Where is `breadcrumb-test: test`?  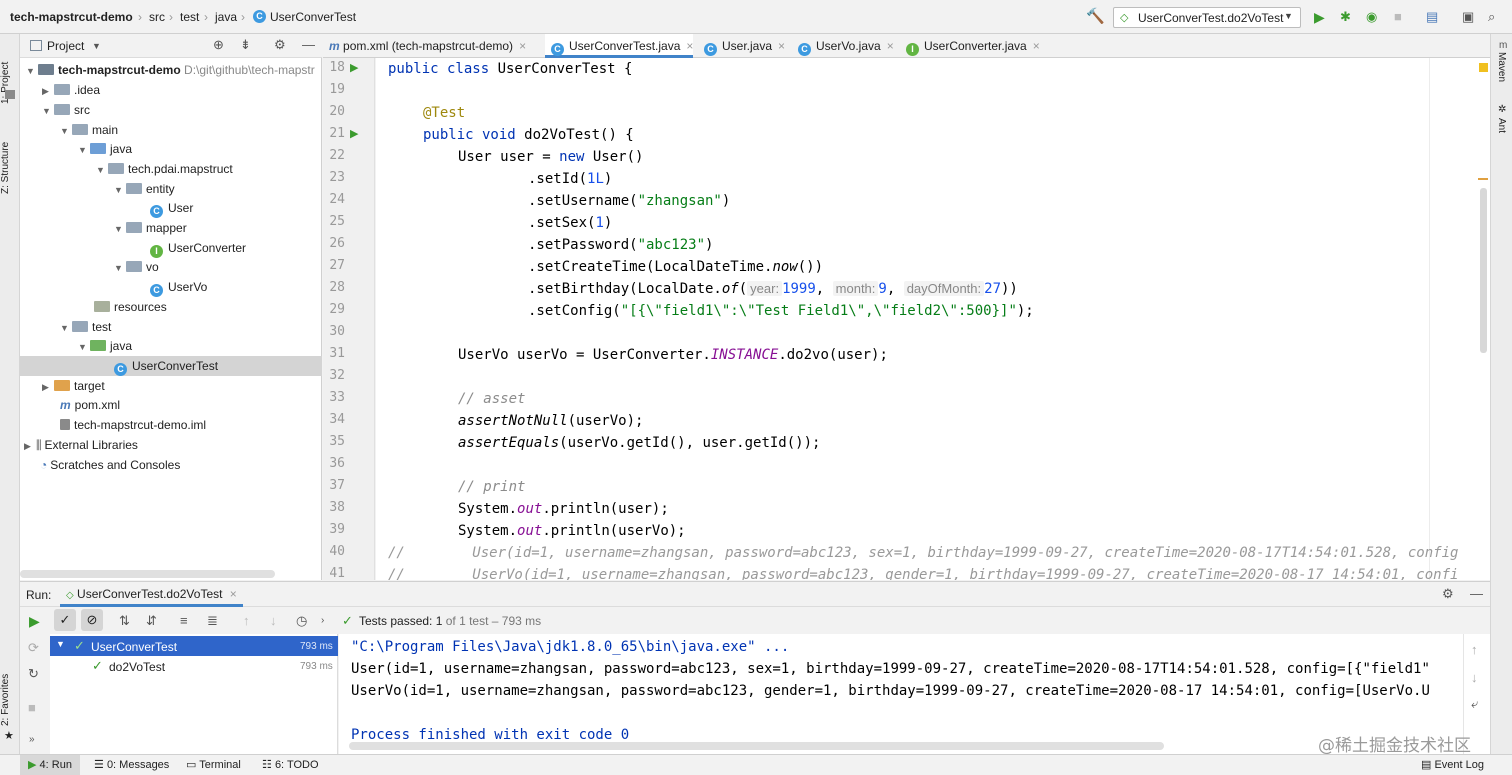
breadcrumb-test: test is located at coordinates (189, 17).